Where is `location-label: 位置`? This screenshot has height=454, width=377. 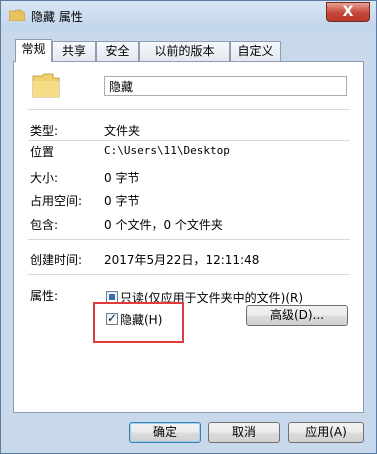
location-label: 位置 is located at coordinates (42, 152).